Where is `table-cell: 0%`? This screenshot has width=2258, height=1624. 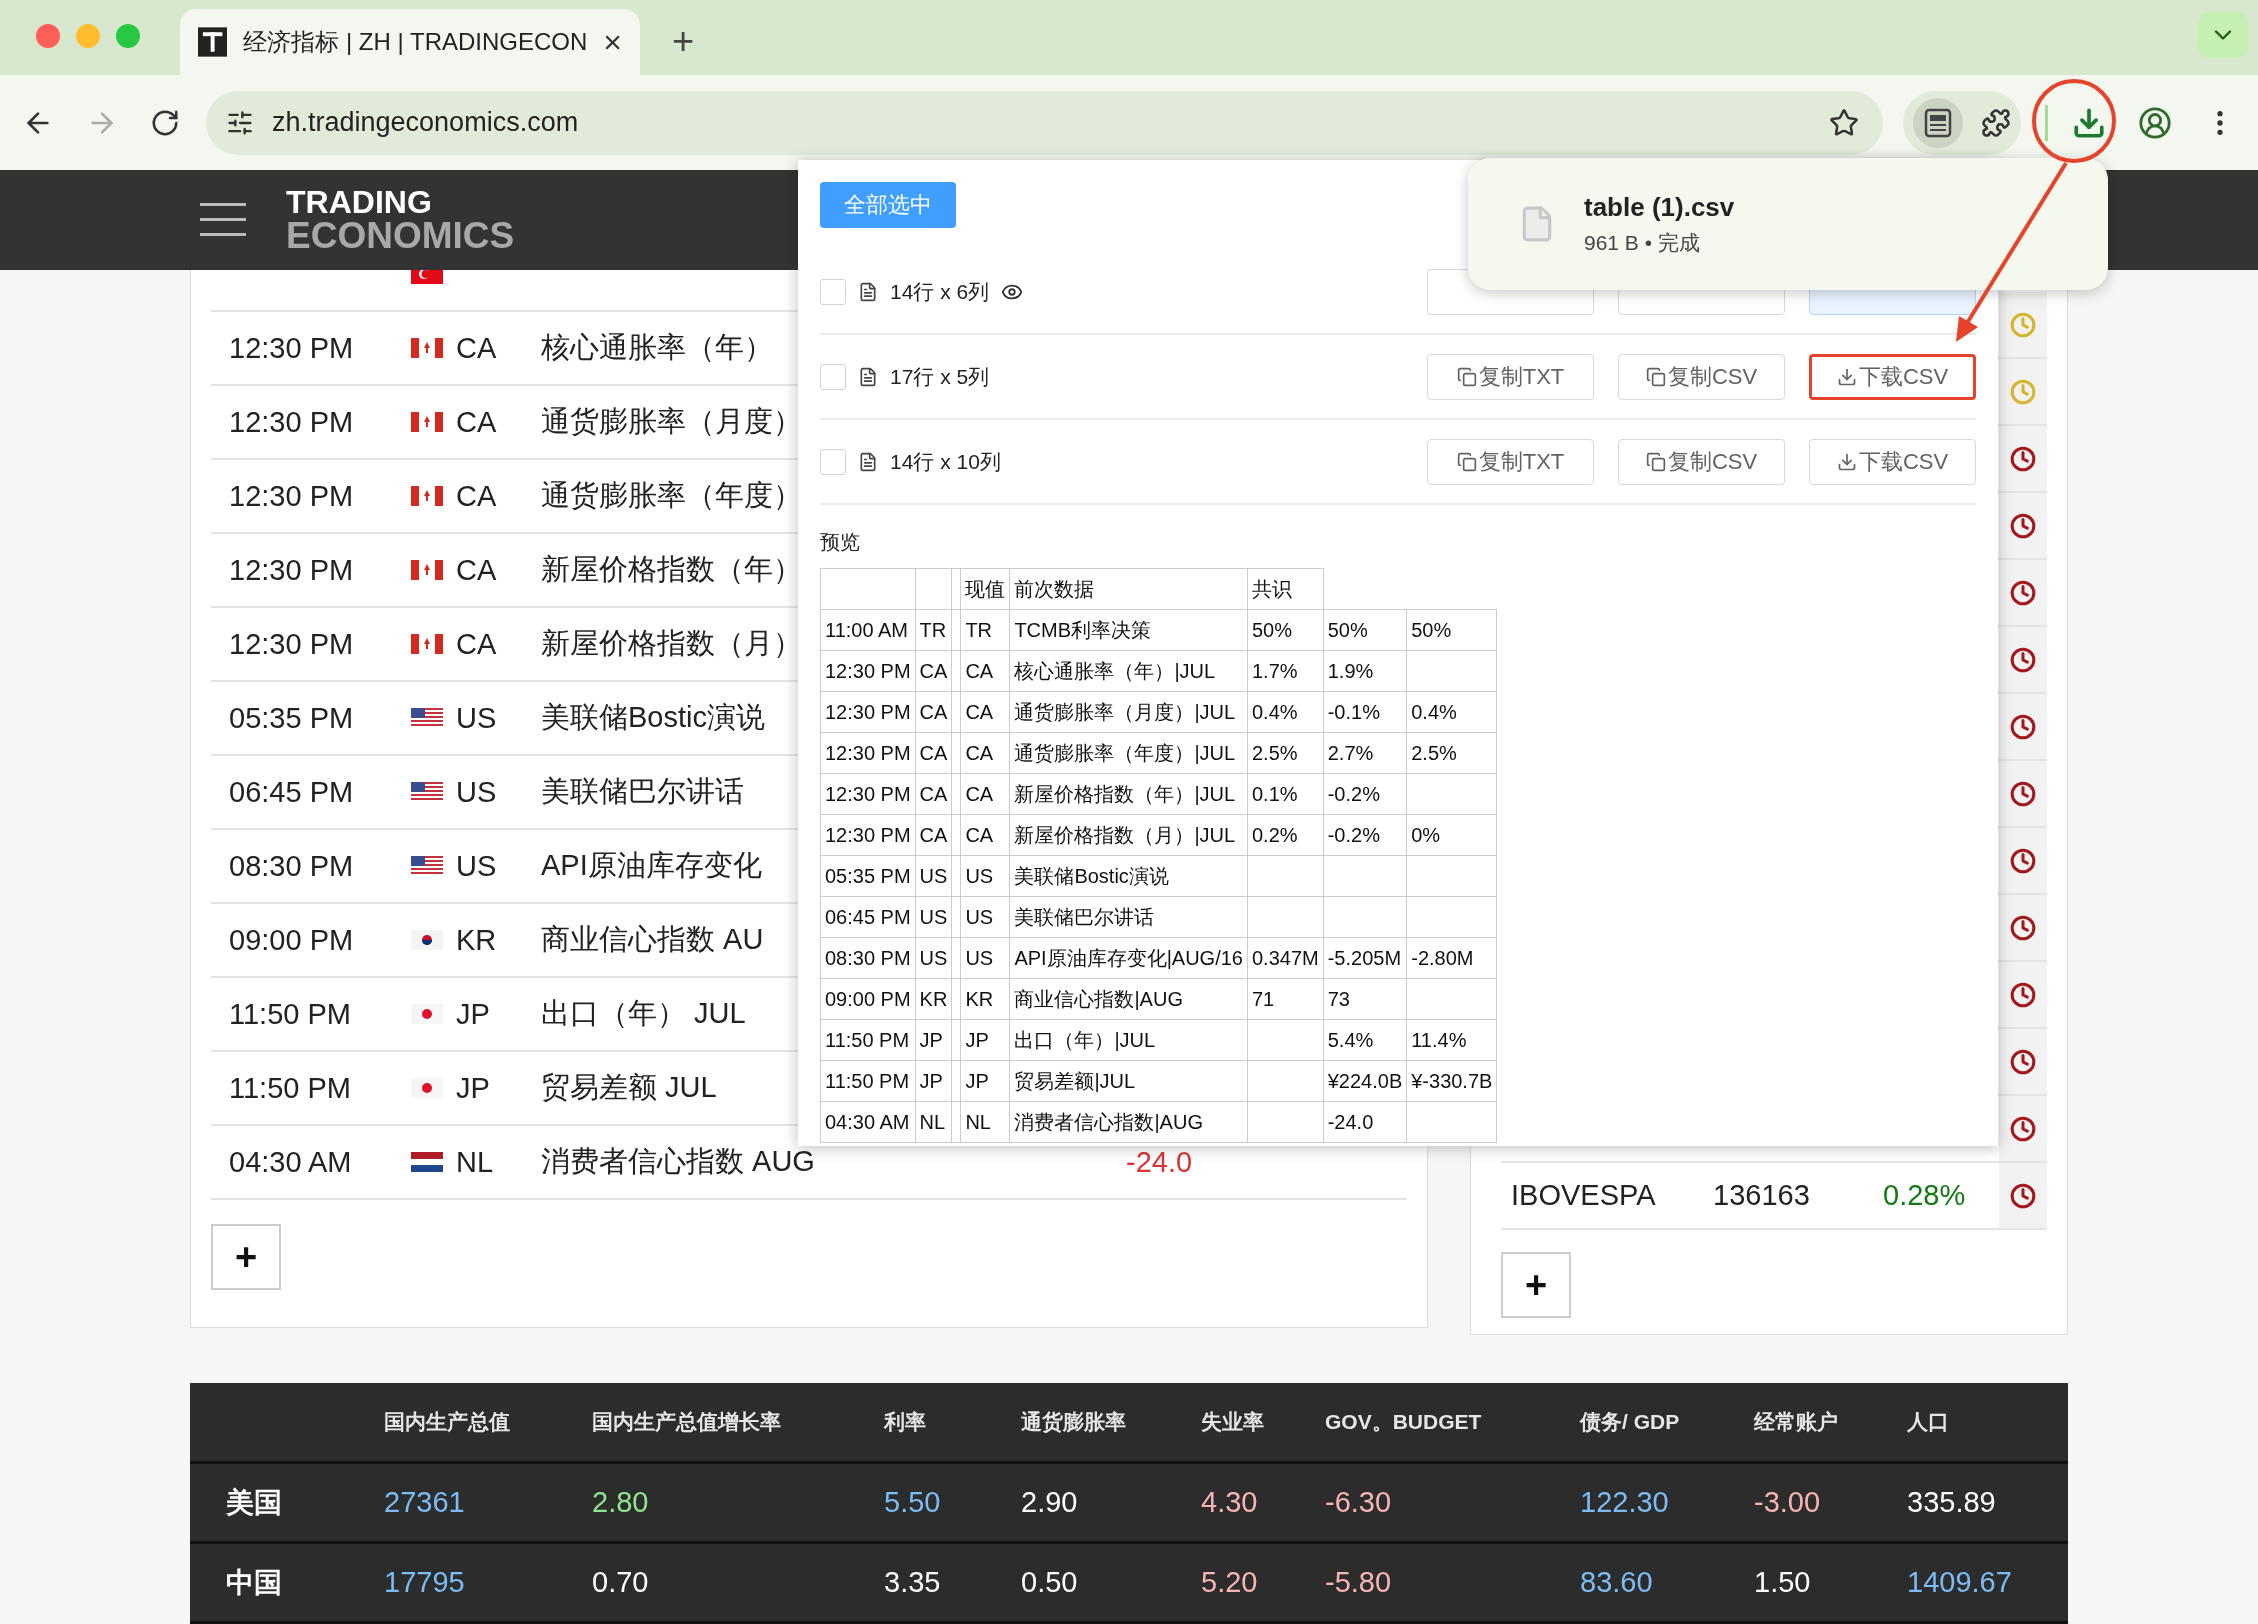
table-cell: 0% is located at coordinates (1451, 835).